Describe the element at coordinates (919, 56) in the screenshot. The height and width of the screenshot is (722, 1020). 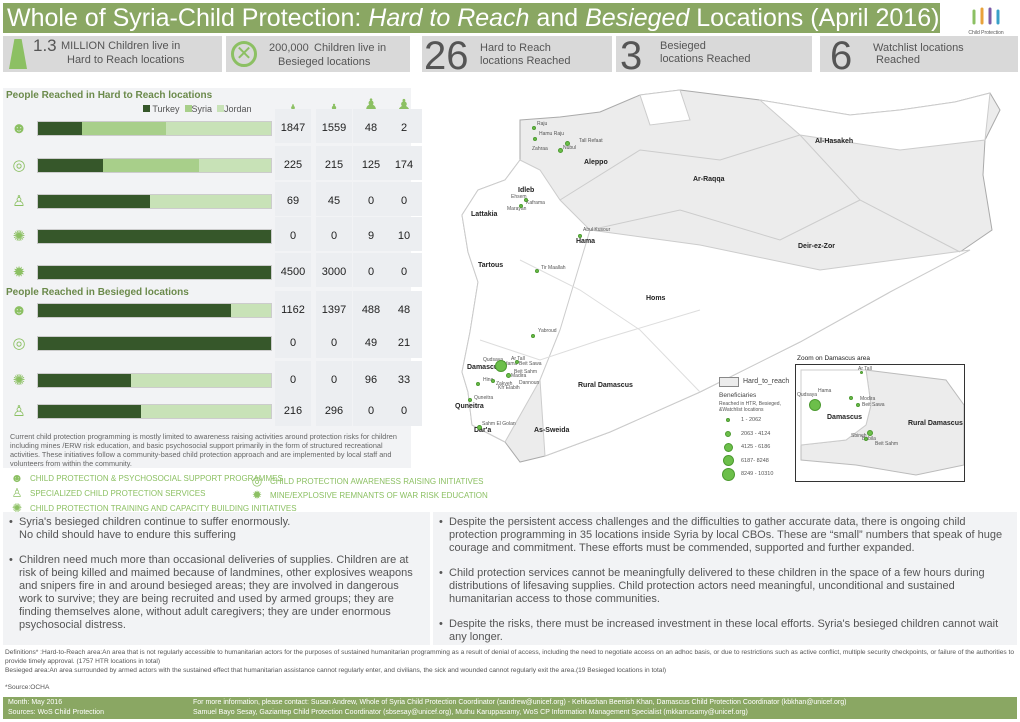
I see `stat-watchlist-reached: 6 Watchlist locations Reached` at that location.